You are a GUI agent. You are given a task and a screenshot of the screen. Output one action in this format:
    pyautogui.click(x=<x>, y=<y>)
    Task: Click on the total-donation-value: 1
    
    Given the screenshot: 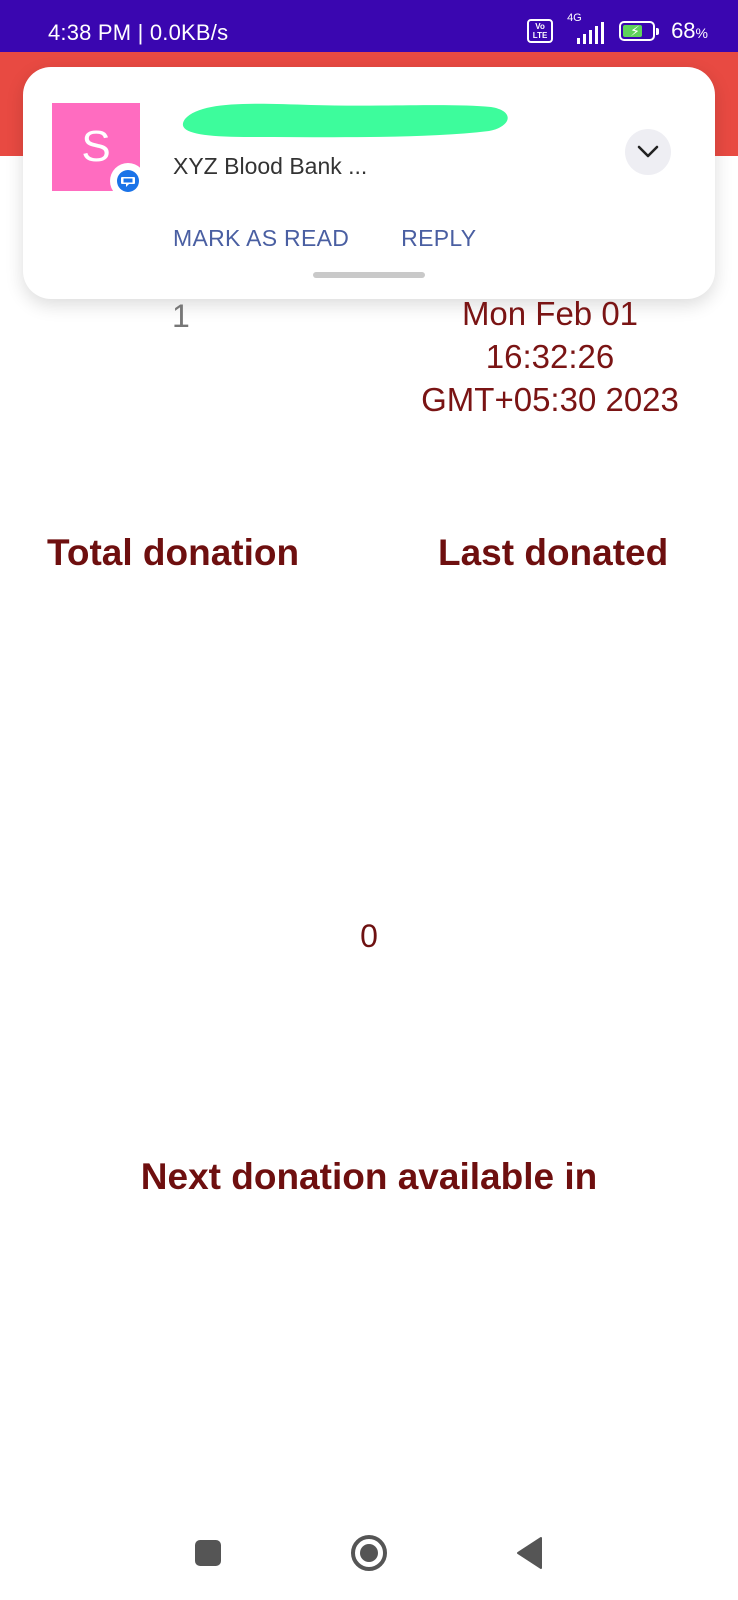 What is the action you would take?
    pyautogui.click(x=181, y=316)
    